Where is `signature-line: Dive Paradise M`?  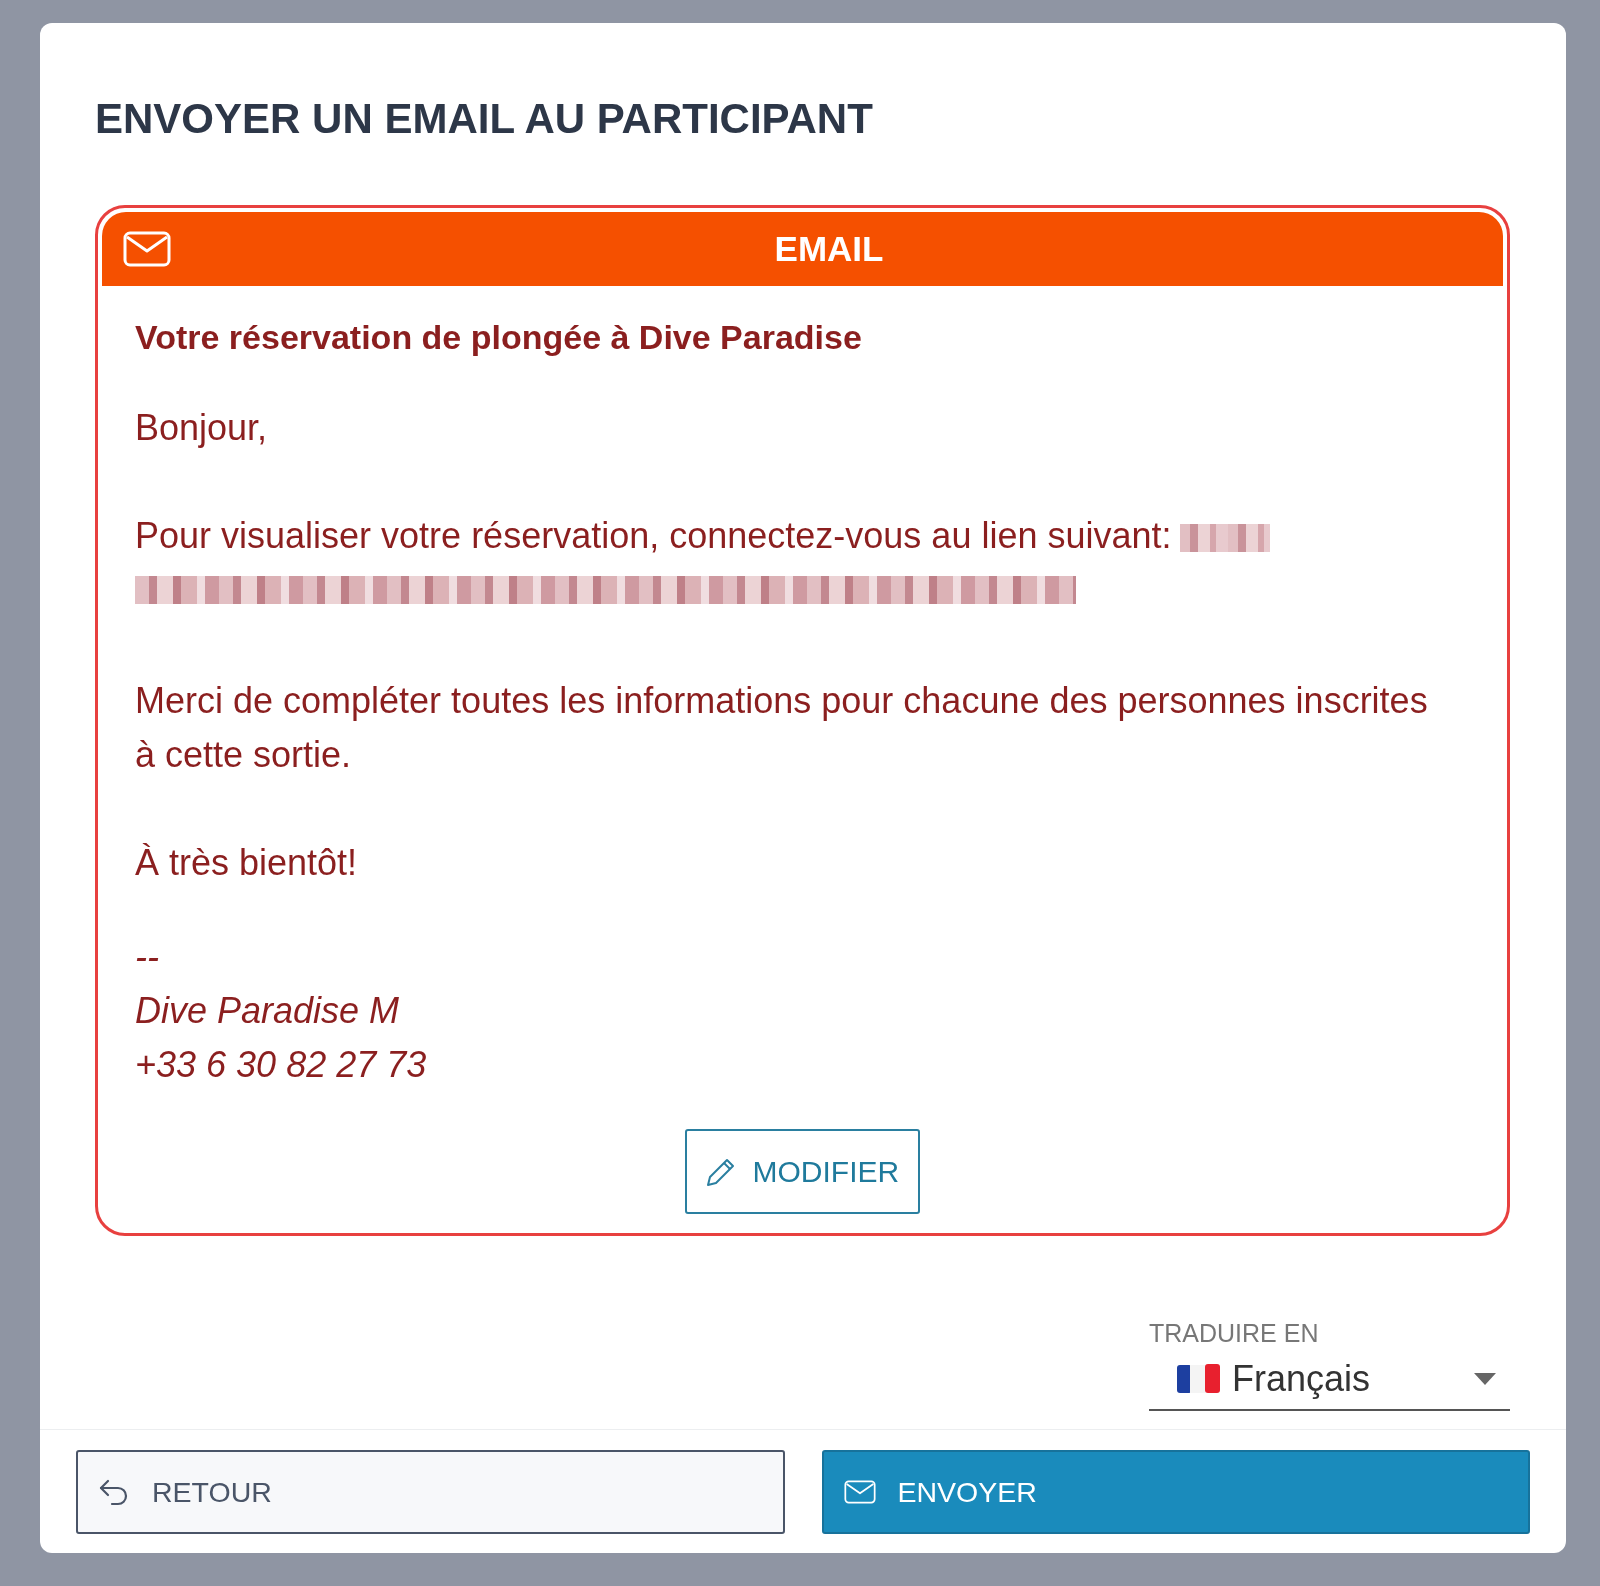
signature-line: Dive Paradise M is located at coordinates (267, 1011).